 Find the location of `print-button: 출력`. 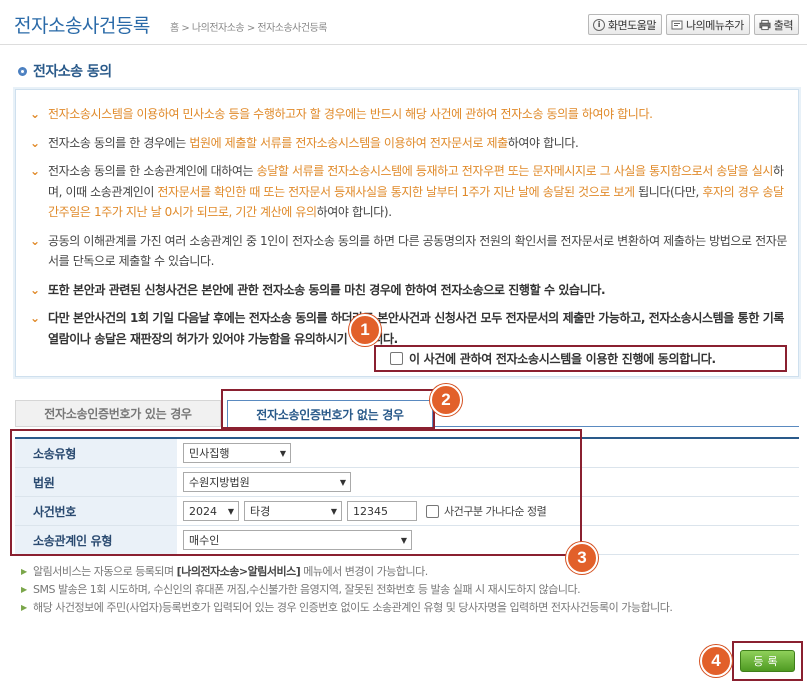

print-button: 출력 is located at coordinates (776, 24).